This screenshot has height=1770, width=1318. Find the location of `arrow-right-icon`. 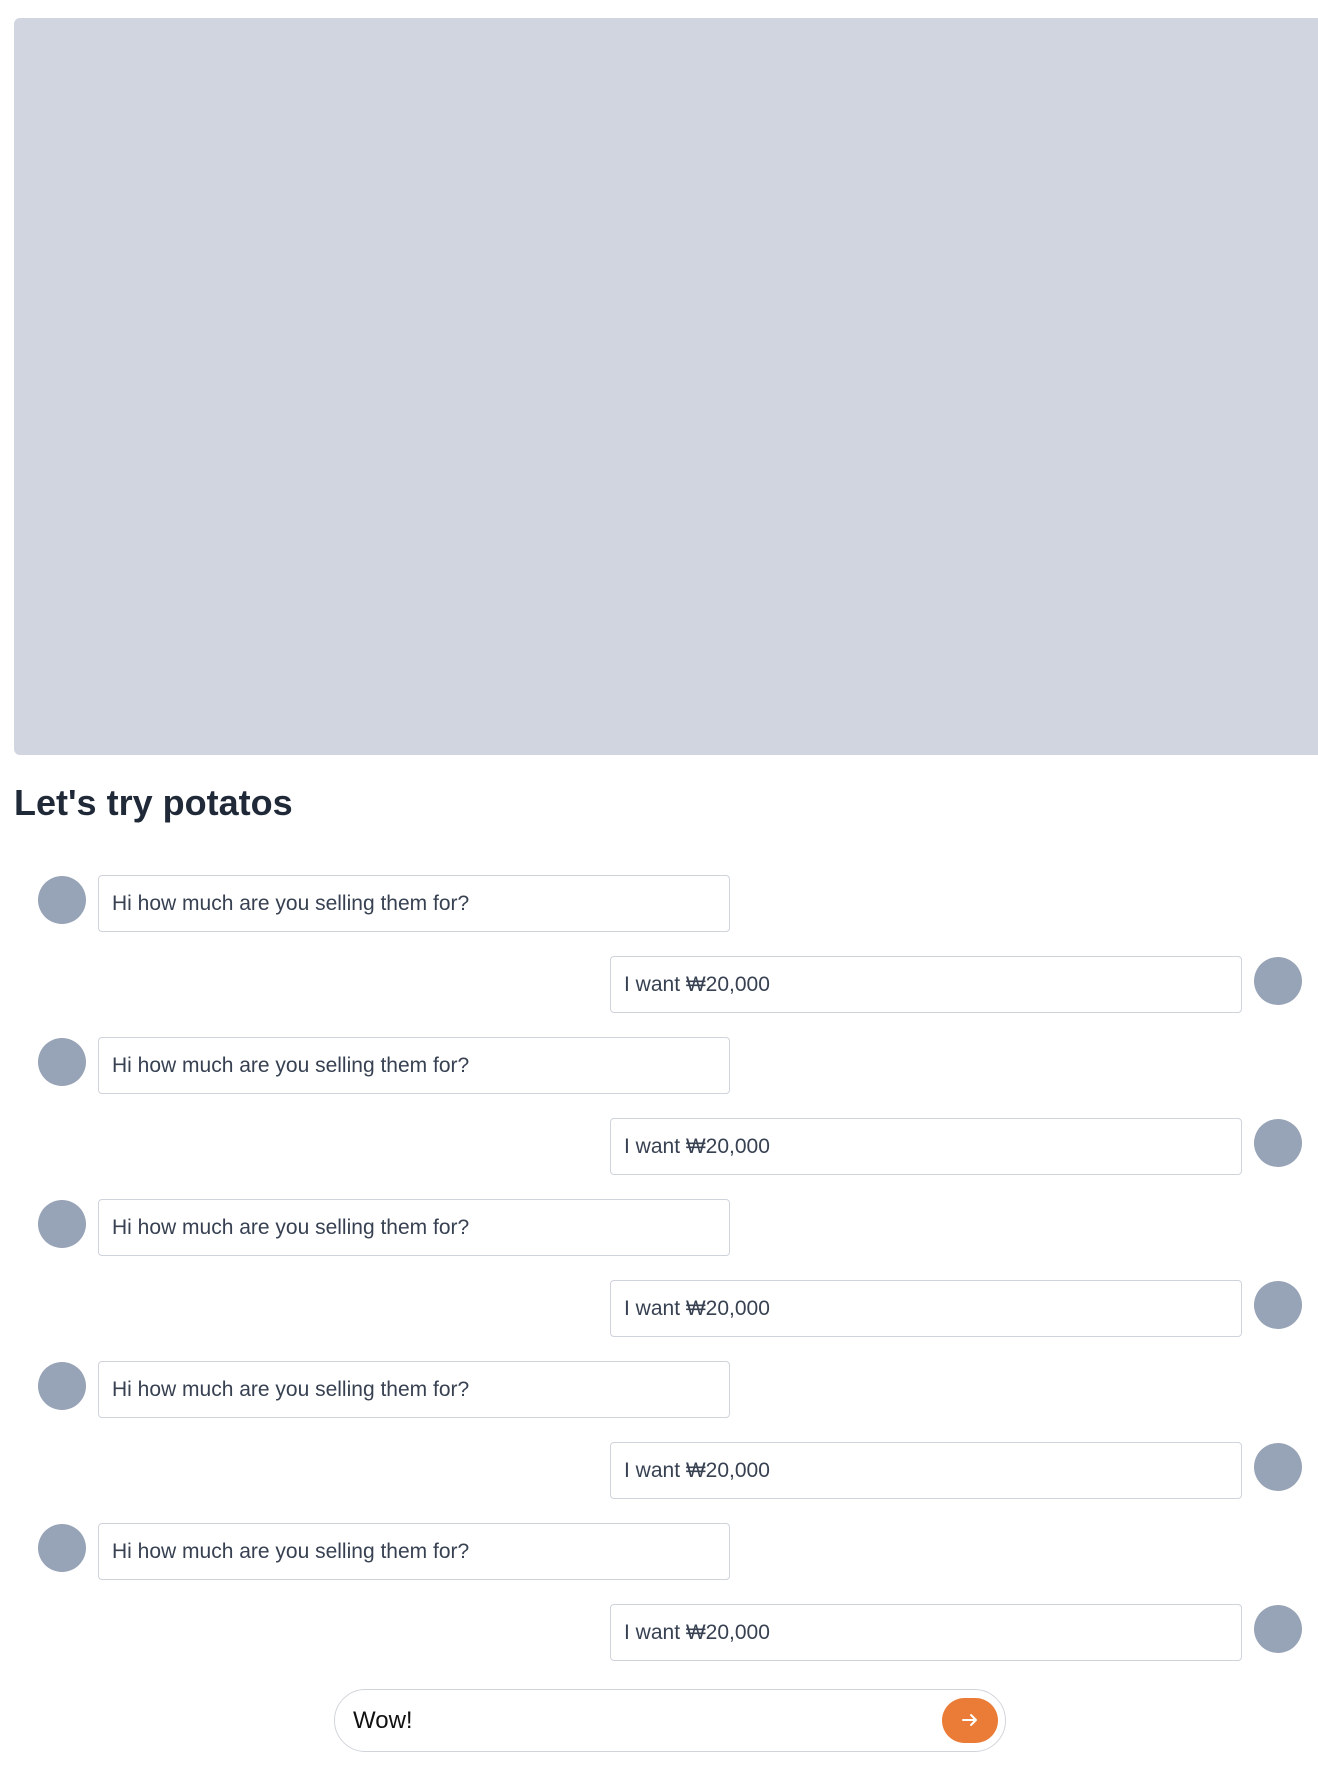

arrow-right-icon is located at coordinates (969, 1720).